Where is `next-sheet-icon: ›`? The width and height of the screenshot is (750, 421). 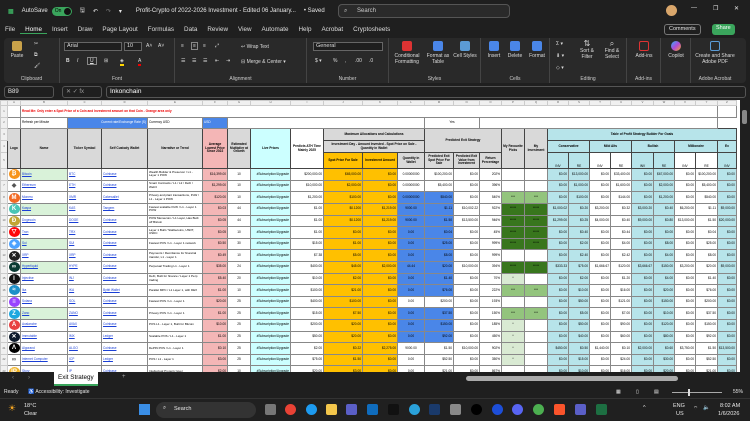
next-sheet-icon: › is located at coordinates (29, 378).